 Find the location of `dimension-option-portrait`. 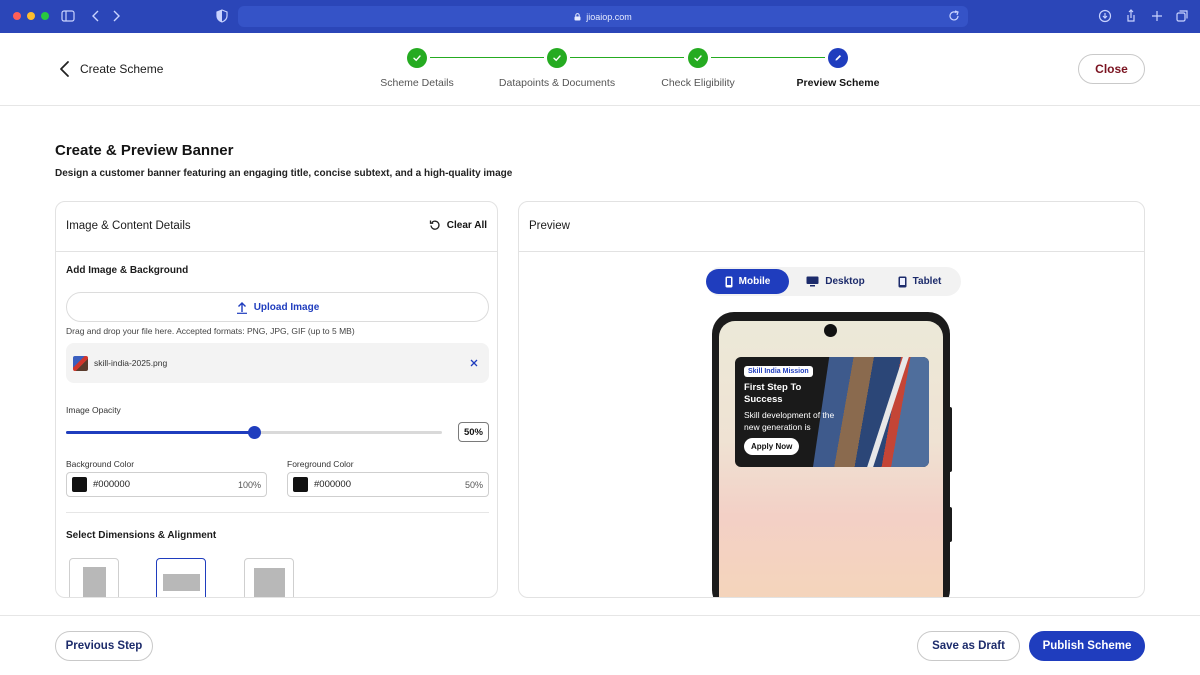

dimension-option-portrait is located at coordinates (94, 577).